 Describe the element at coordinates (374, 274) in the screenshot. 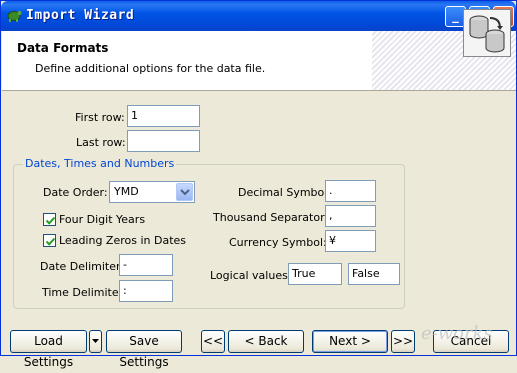

I see `logical-false-input: False` at that location.